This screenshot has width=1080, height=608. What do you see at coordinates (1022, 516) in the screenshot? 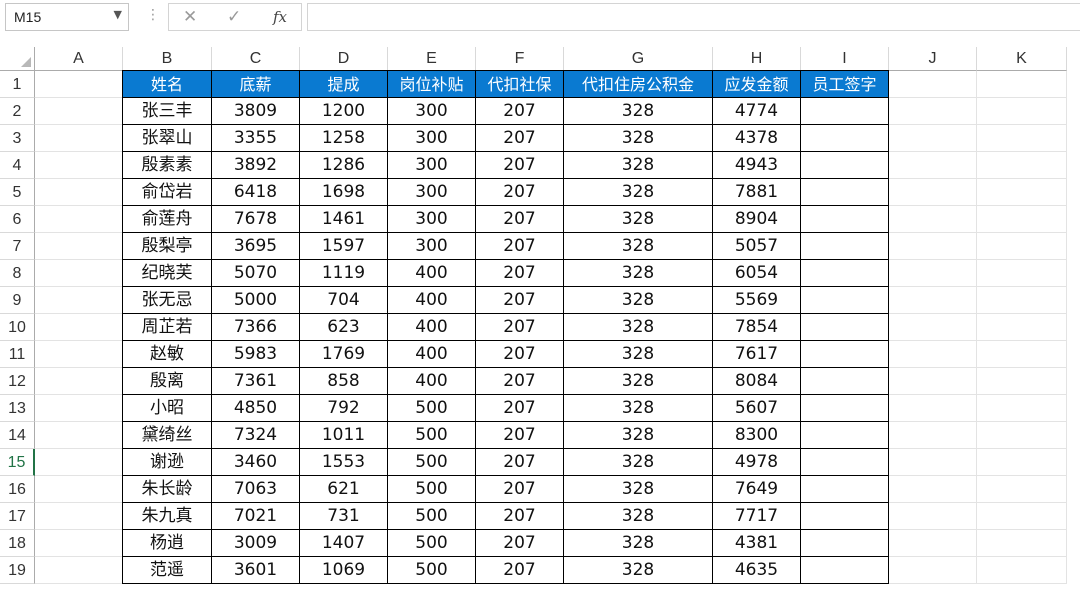
I see `cell-k17` at bounding box center [1022, 516].